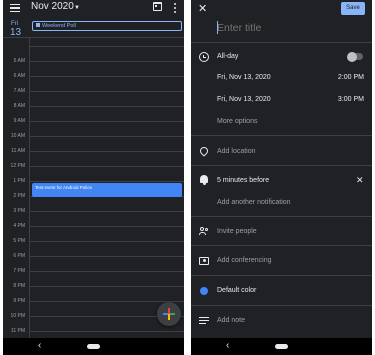 This screenshot has height=355, width=375. I want to click on time-label: 10 AM, so click(17, 136).